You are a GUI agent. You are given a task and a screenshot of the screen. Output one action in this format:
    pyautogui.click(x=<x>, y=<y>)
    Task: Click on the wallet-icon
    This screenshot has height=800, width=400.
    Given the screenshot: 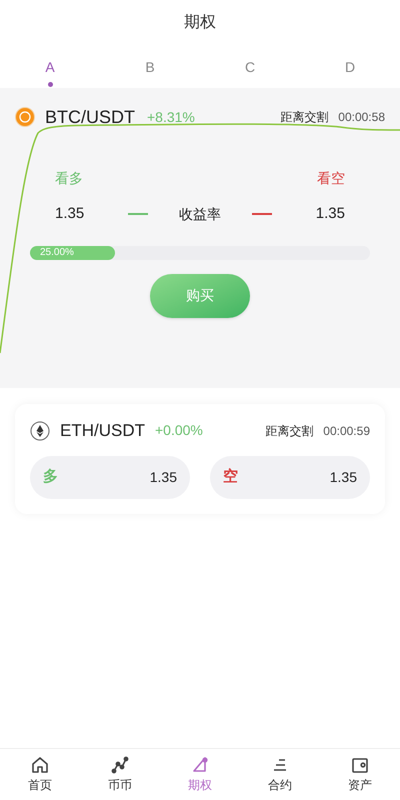 What is the action you would take?
    pyautogui.click(x=360, y=765)
    